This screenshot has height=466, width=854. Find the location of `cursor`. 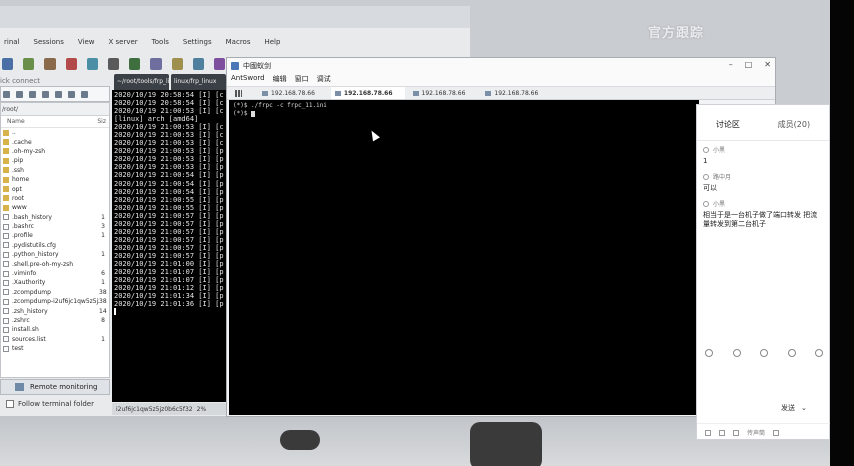

cursor is located at coordinates (115, 312).